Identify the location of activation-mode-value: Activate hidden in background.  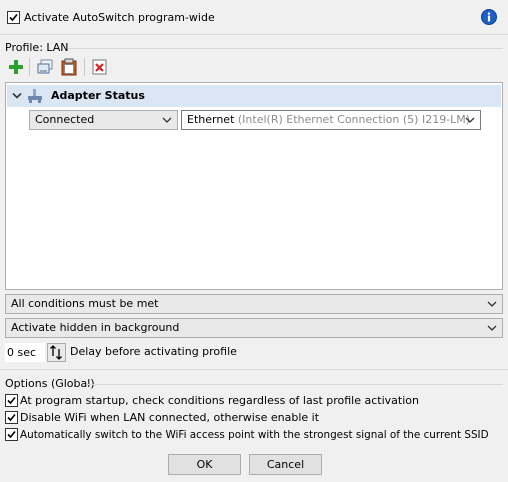
(95, 327).